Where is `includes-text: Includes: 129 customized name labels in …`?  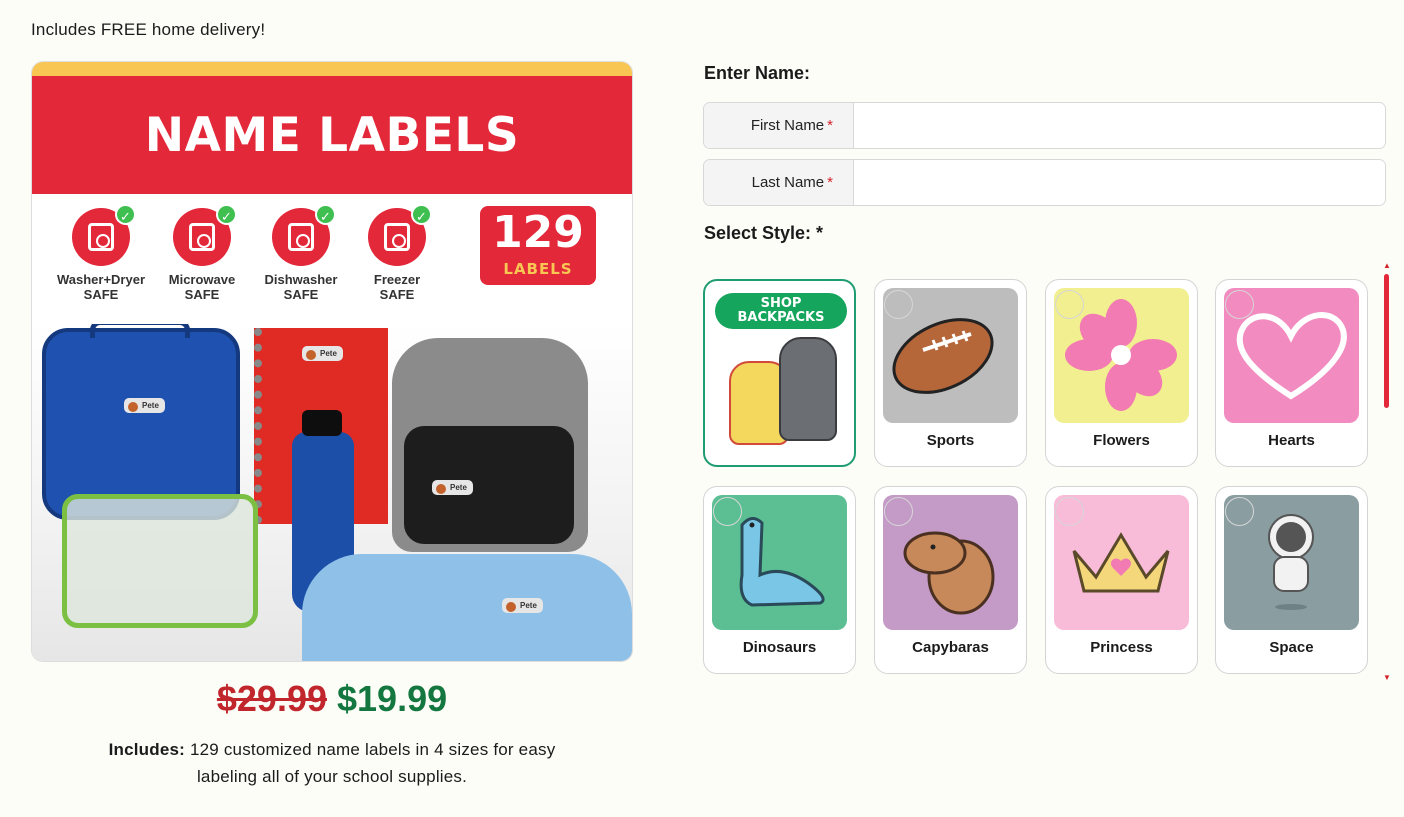 includes-text: Includes: 129 customized name labels in … is located at coordinates (332, 763).